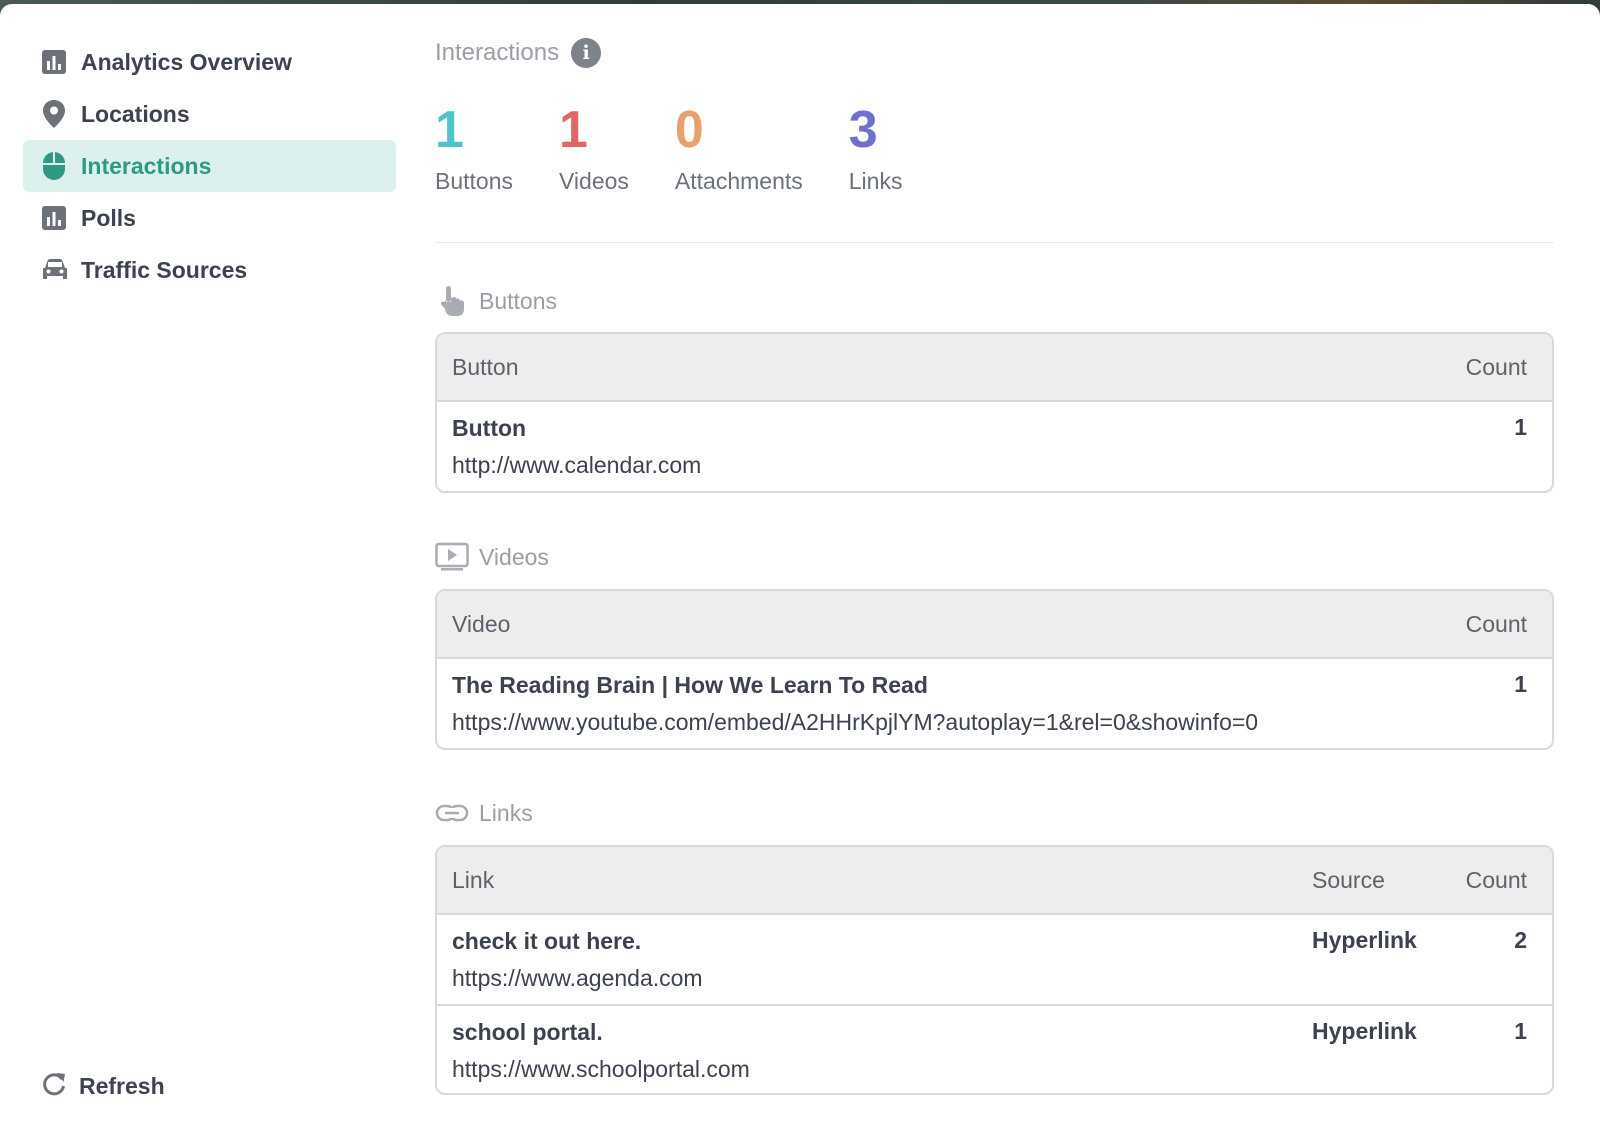  I want to click on refresh-button: Refresh, so click(103, 1086).